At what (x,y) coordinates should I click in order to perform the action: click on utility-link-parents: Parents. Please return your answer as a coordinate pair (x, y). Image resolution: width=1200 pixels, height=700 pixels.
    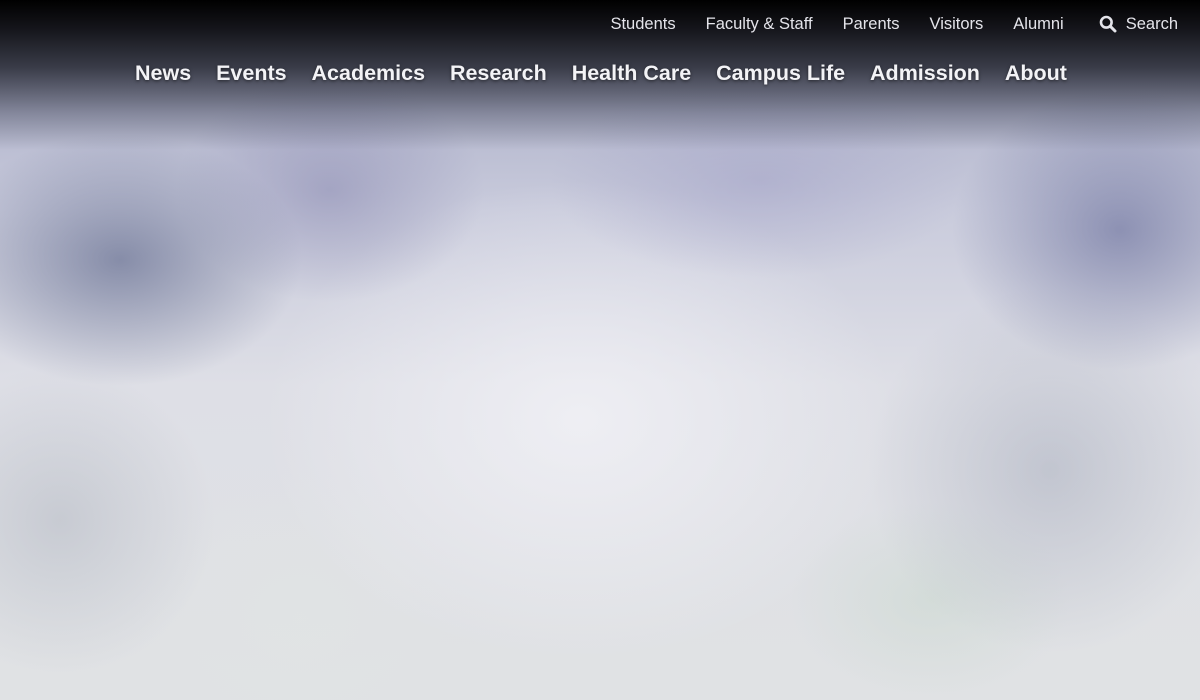
    Looking at the image, I should click on (871, 24).